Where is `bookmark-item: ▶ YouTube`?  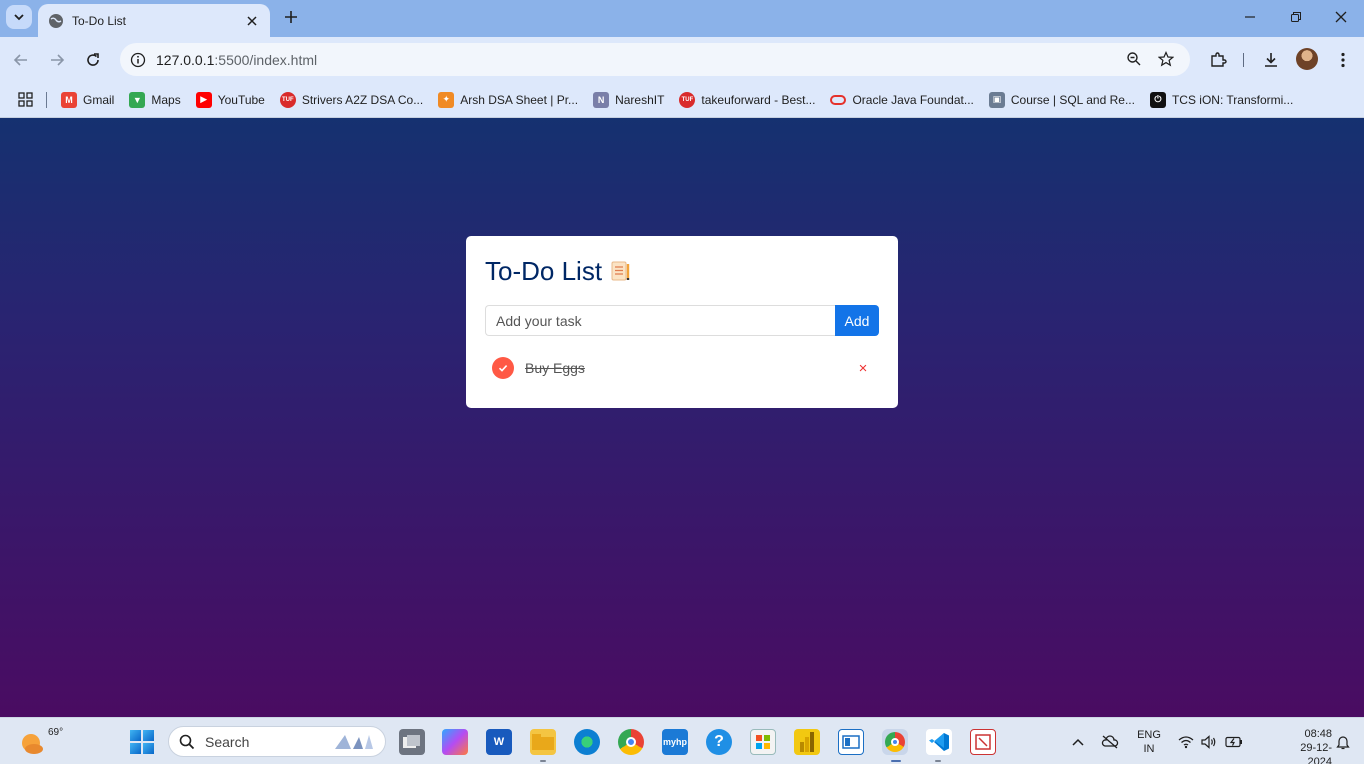 bookmark-item: ▶ YouTube is located at coordinates (230, 99).